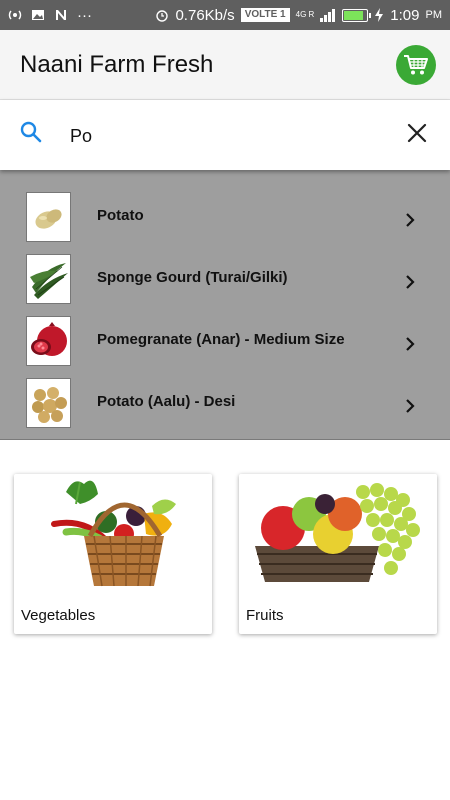 Image resolution: width=450 pixels, height=800 pixels. I want to click on more-notifications: ···, so click(84, 15).